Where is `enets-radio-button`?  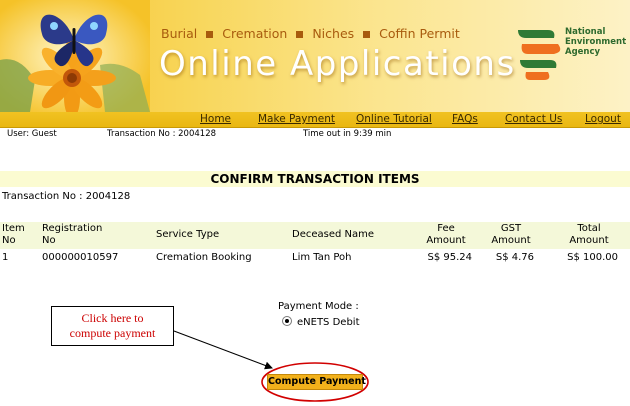
enets-radio-button is located at coordinates (287, 321).